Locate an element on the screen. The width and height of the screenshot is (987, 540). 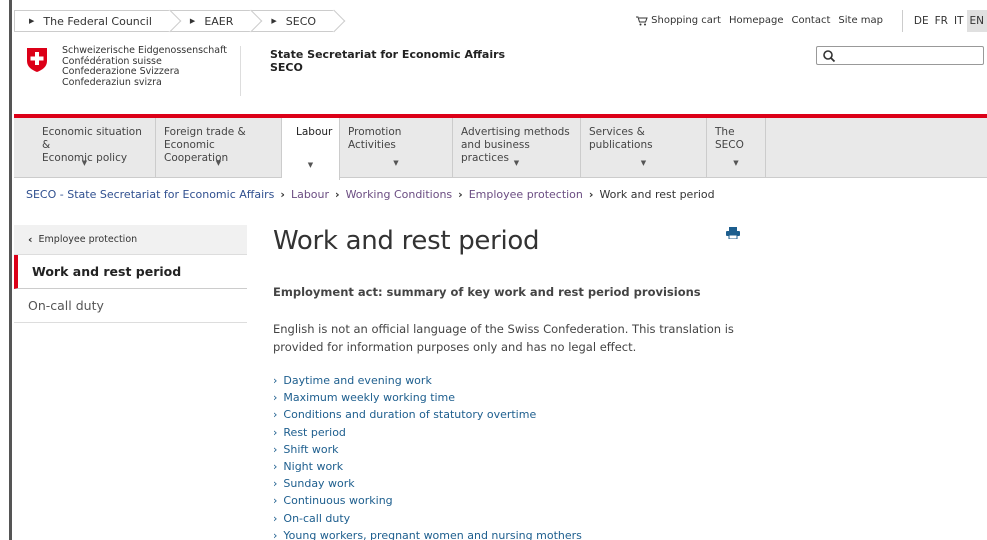
swiss-cross-logo-icon is located at coordinates (37, 60).